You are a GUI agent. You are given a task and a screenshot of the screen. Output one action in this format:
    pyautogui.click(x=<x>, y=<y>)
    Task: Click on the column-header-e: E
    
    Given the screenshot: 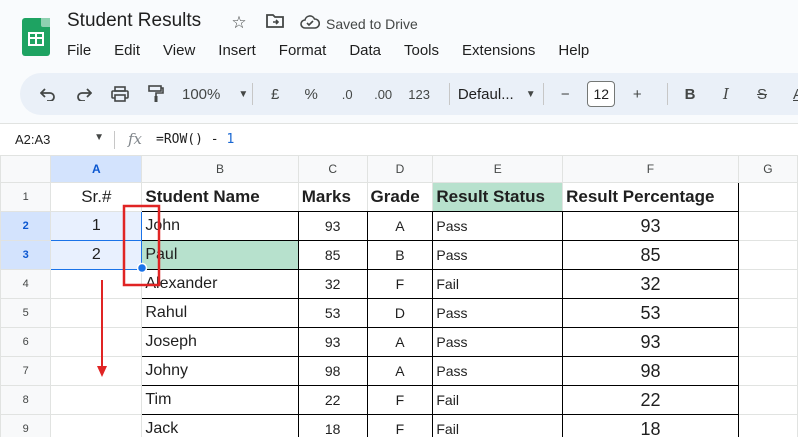 What is the action you would take?
    pyautogui.click(x=498, y=169)
    